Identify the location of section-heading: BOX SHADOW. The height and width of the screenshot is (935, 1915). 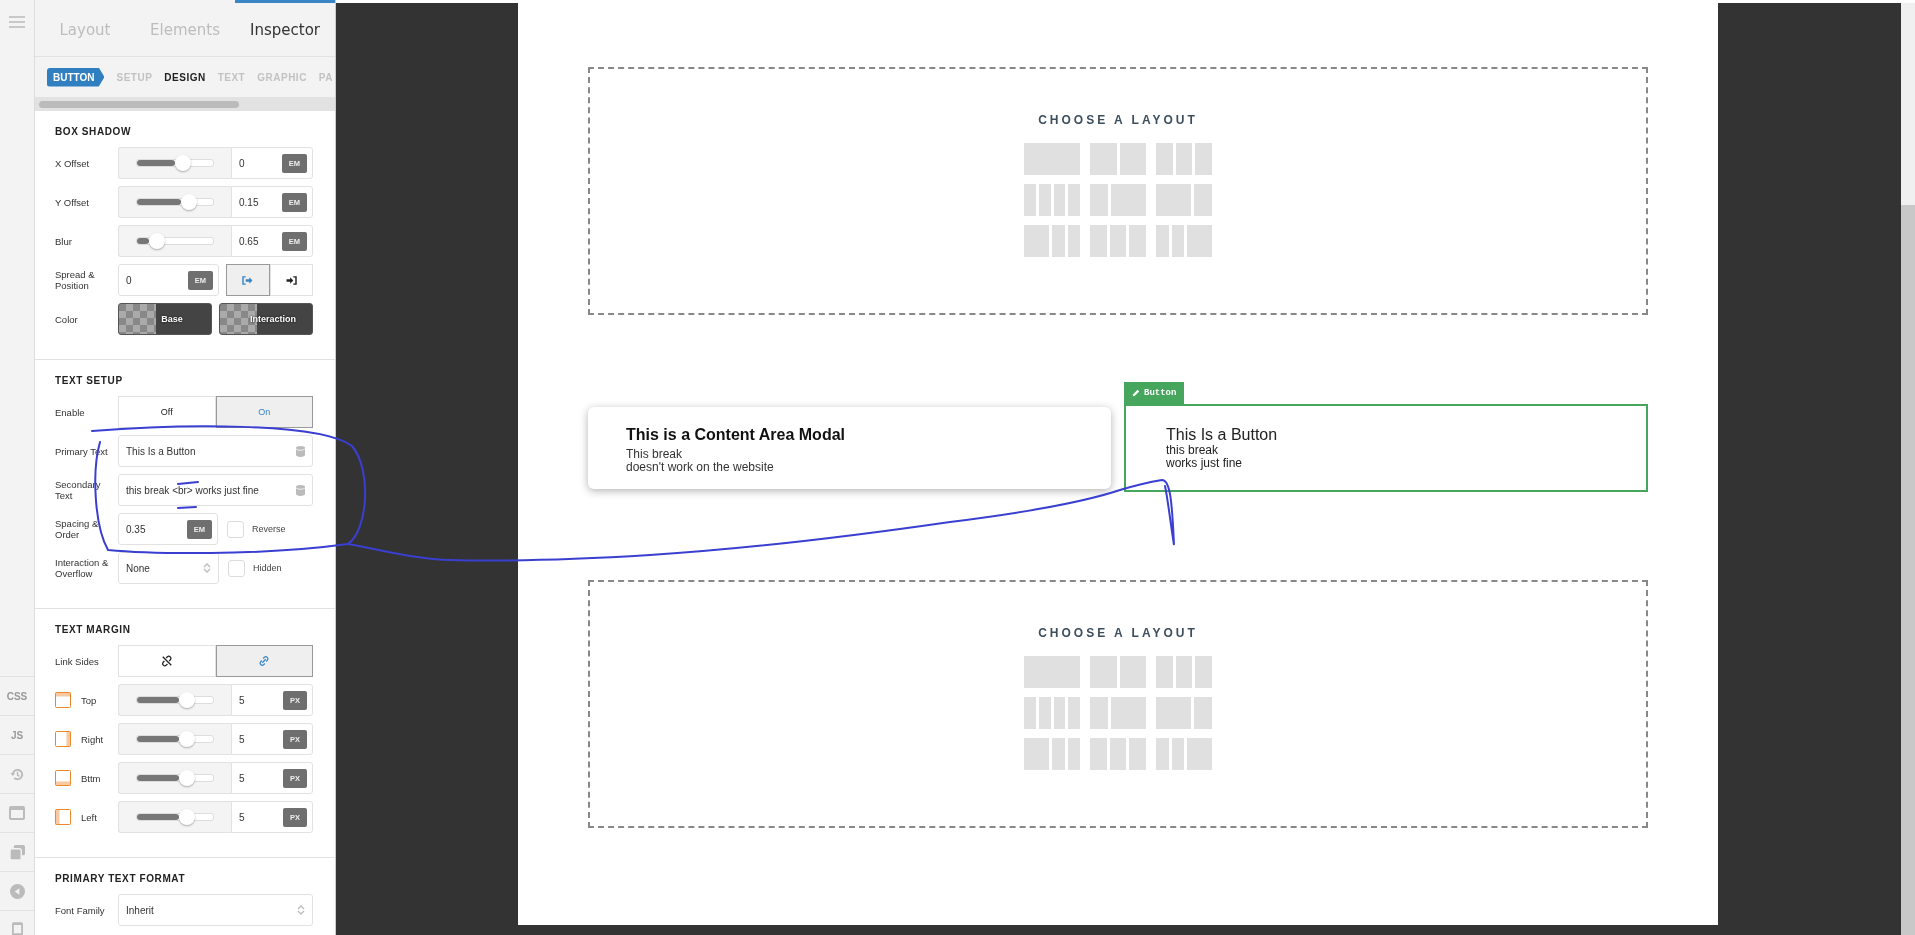
(93, 131).